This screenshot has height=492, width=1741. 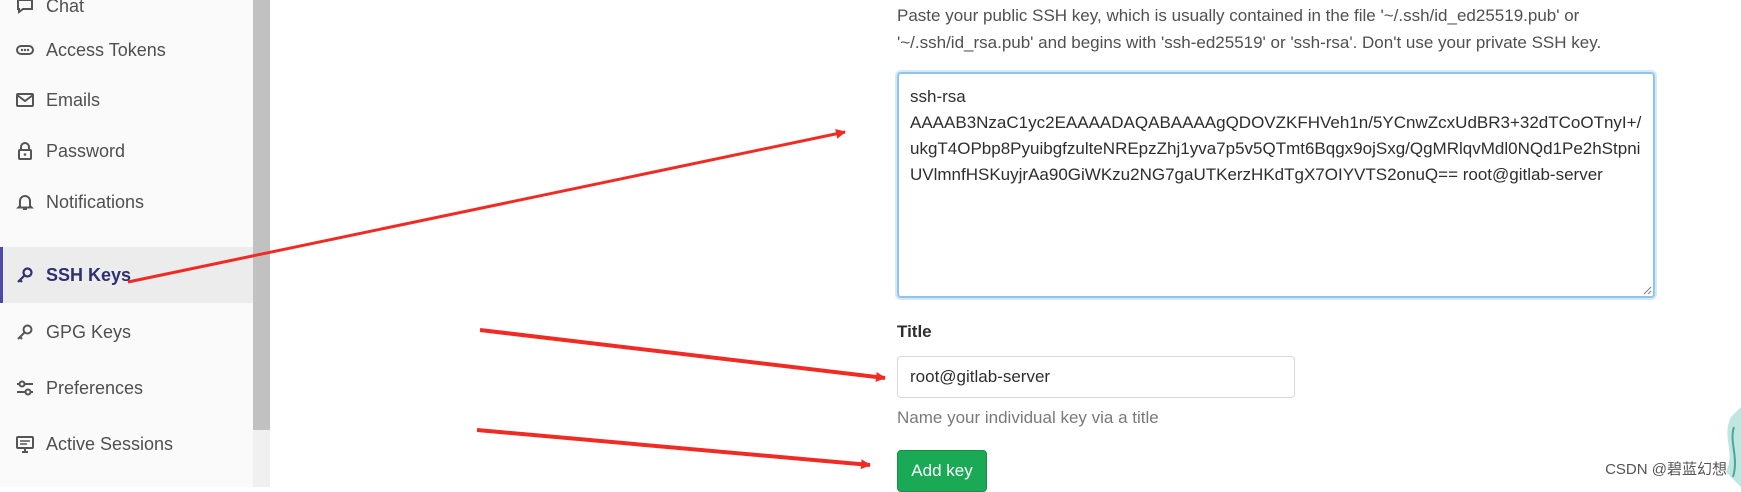 What do you see at coordinates (1666, 469) in the screenshot?
I see `watermark: CSDN @碧蓝幻想` at bounding box center [1666, 469].